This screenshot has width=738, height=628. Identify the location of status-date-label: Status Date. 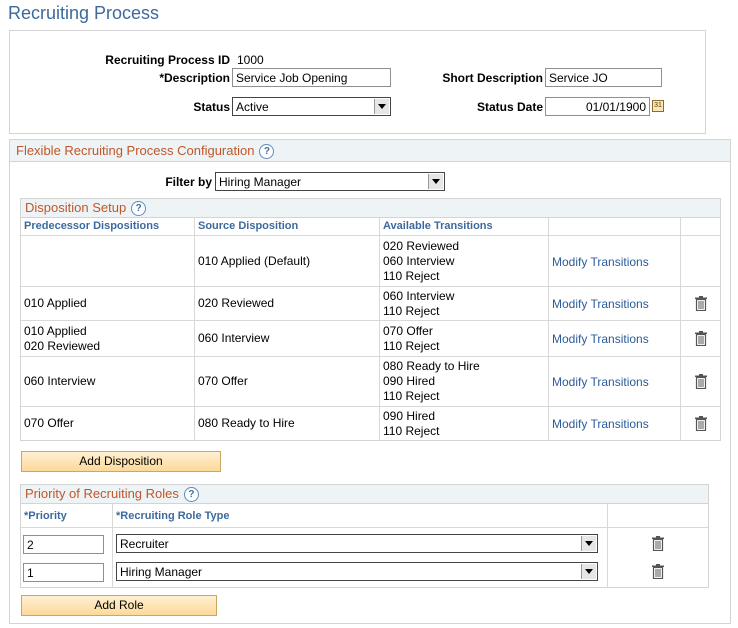
(509, 107).